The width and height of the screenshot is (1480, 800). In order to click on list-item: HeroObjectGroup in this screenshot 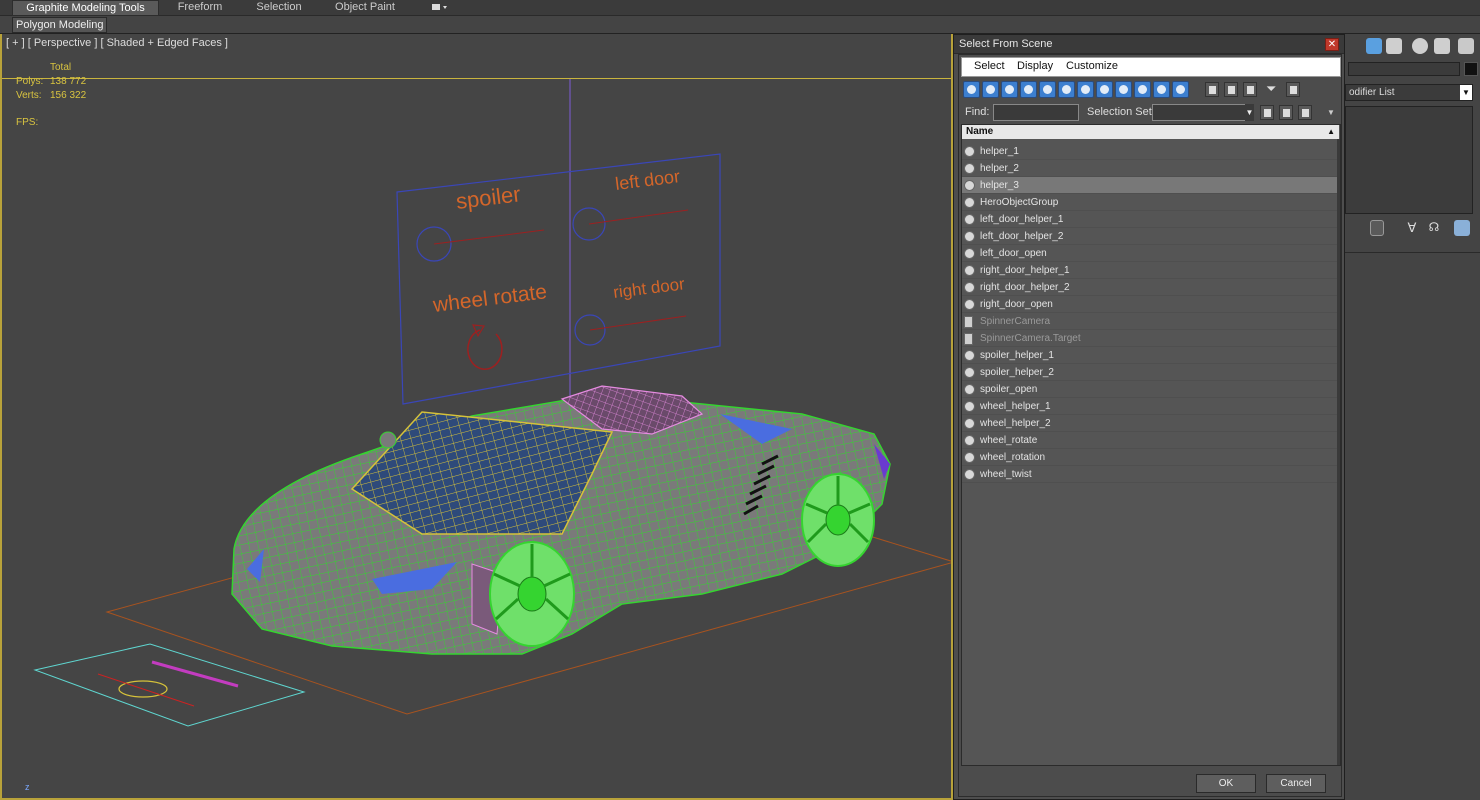, I will do `click(1150, 202)`.